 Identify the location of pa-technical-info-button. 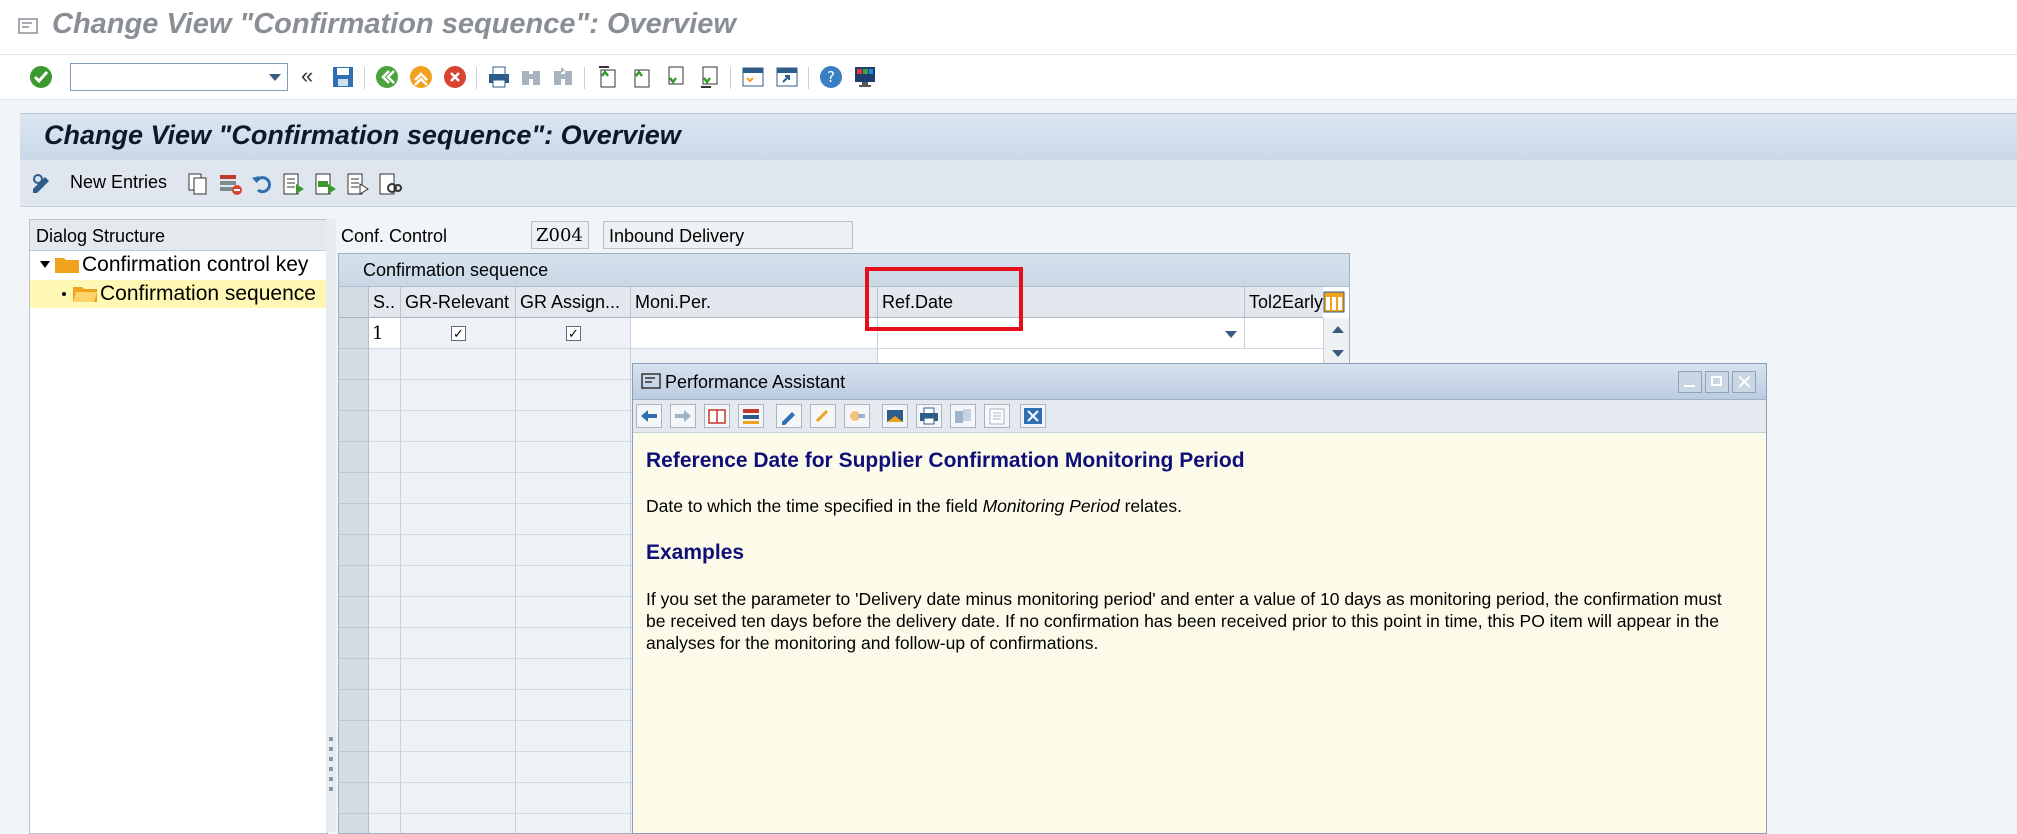
(751, 416).